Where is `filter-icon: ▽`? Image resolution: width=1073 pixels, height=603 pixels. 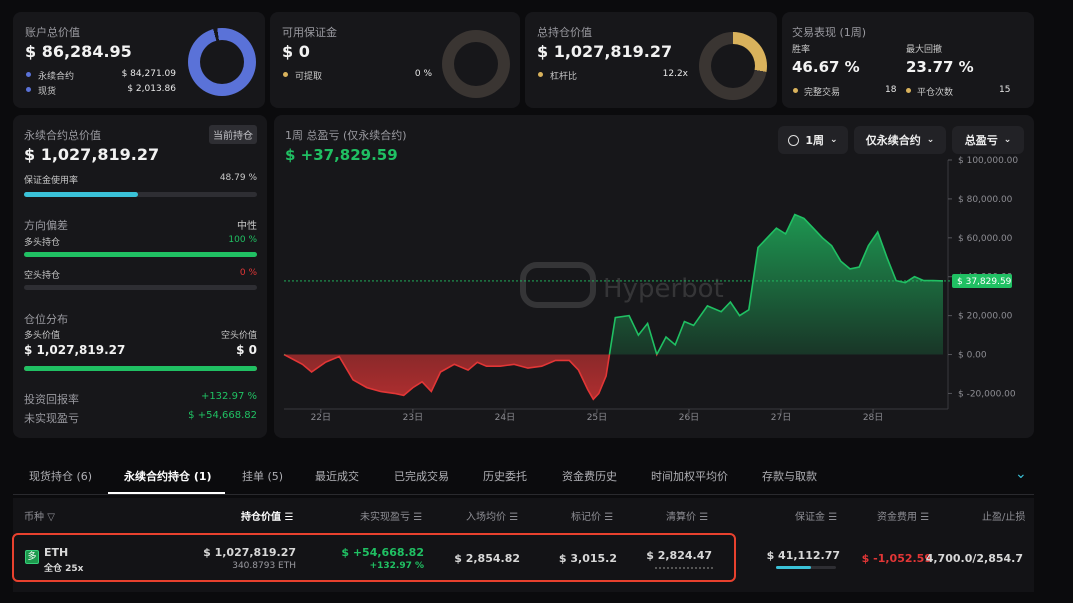
filter-icon: ▽ is located at coordinates (51, 517).